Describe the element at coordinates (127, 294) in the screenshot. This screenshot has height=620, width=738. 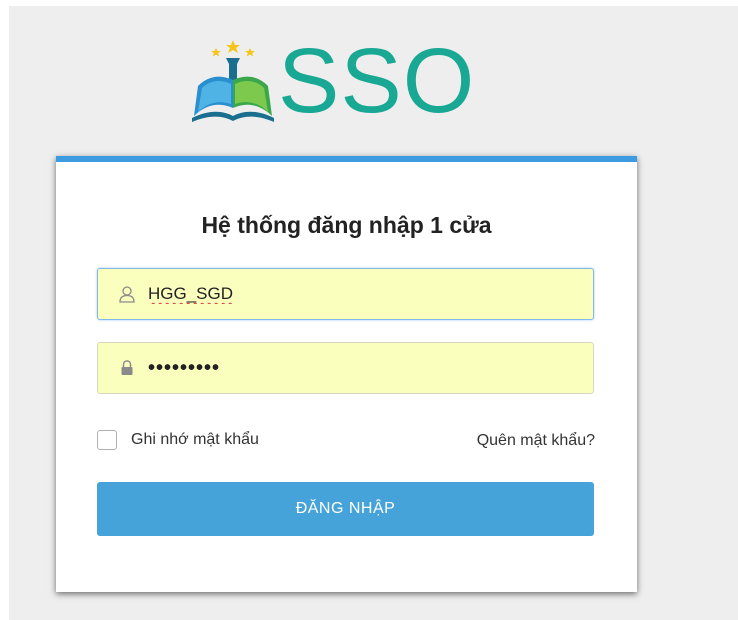
I see `user-icon` at that location.